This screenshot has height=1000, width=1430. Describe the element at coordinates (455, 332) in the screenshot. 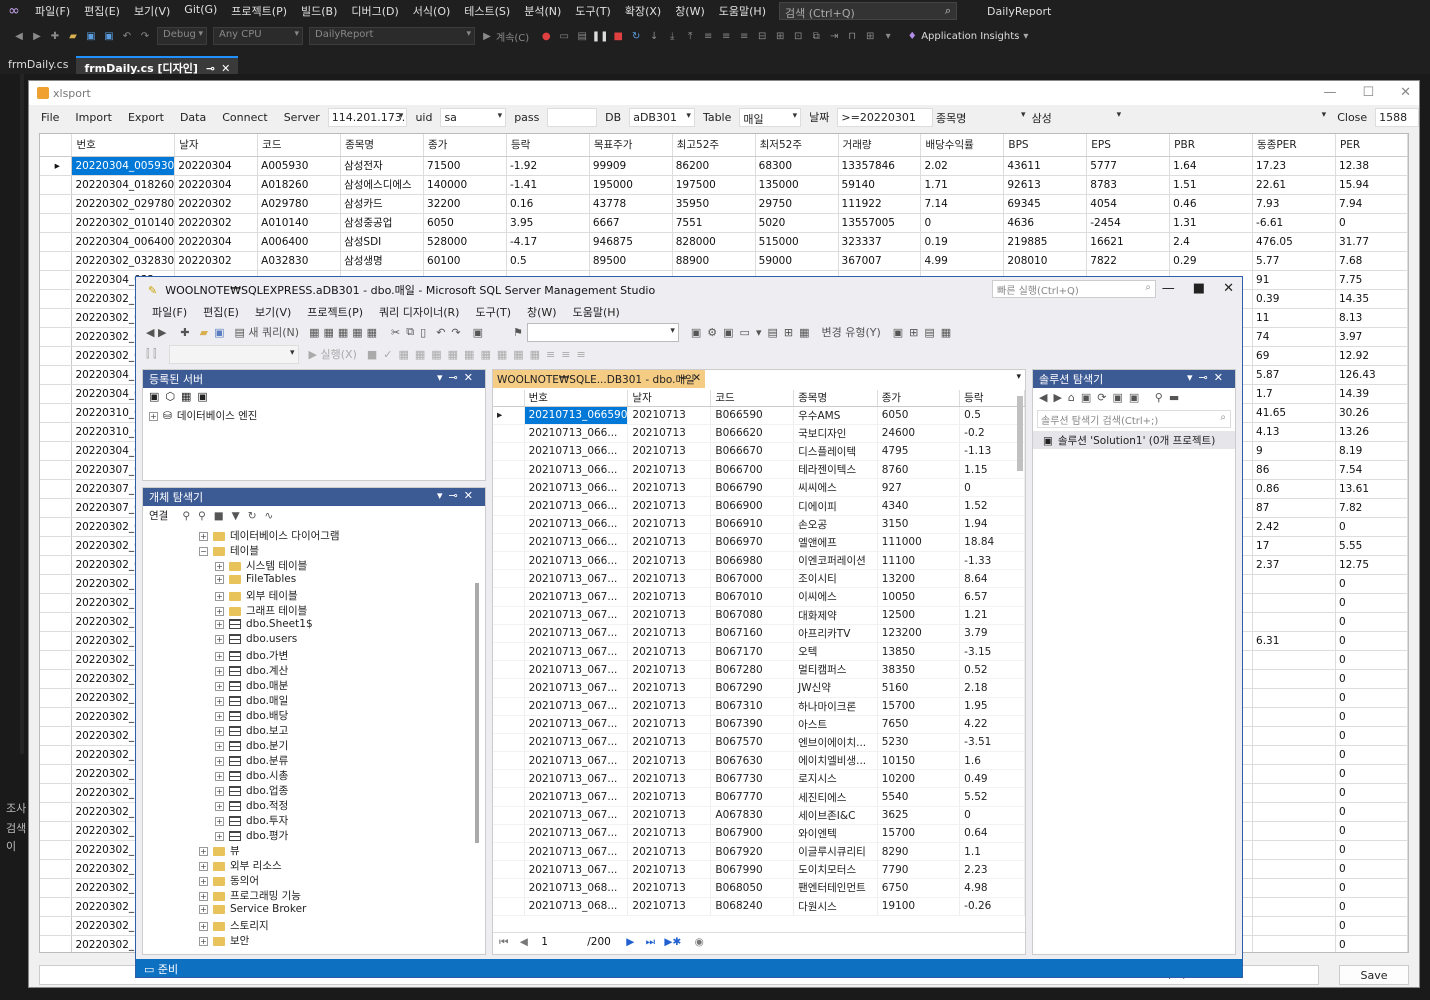

I see `redo-icon: ↷` at that location.